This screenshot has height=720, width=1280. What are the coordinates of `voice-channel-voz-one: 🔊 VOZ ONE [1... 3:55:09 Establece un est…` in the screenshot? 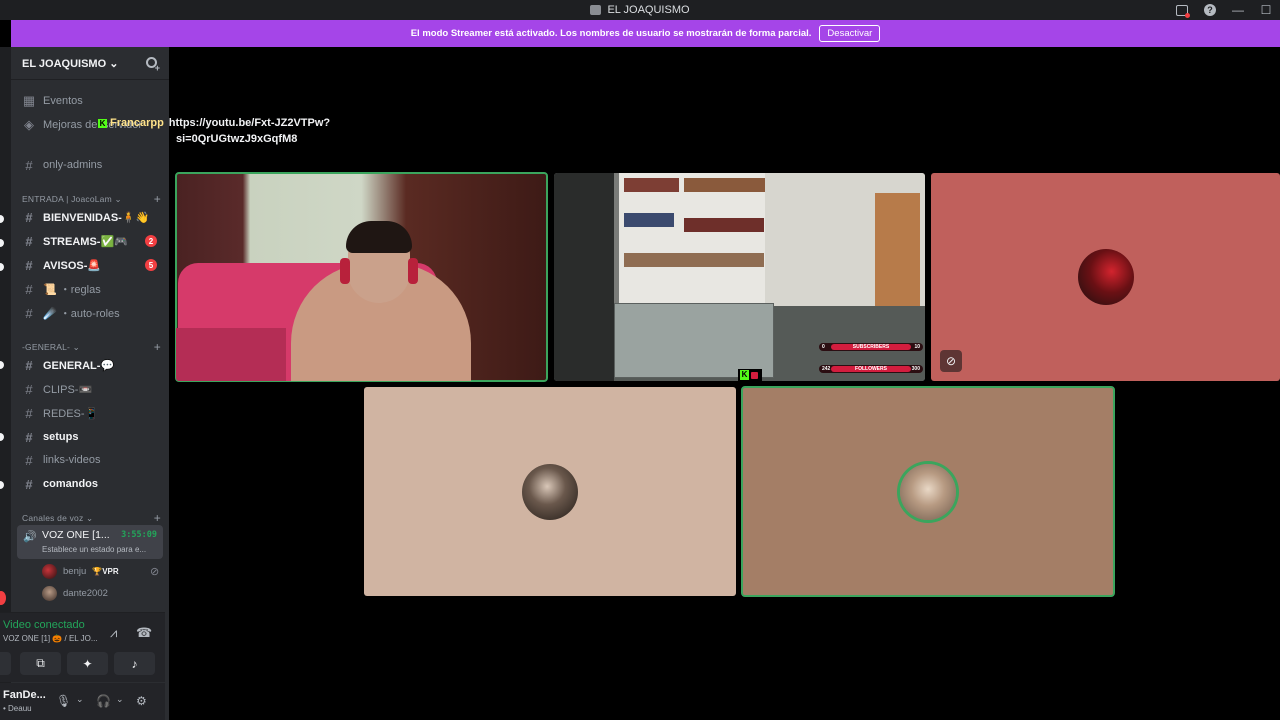 It's located at (90, 542).